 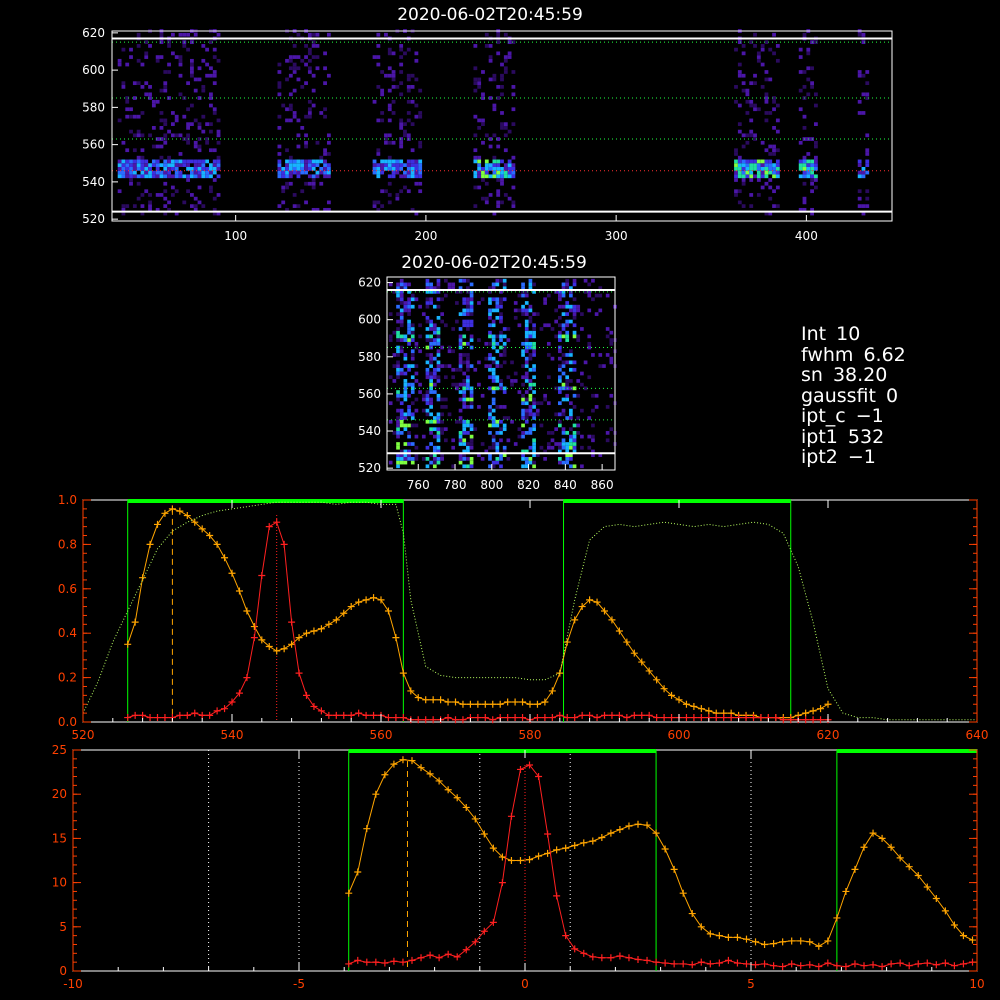 I want to click on heatmap-top-ytick-label: 600, so click(x=93, y=70).